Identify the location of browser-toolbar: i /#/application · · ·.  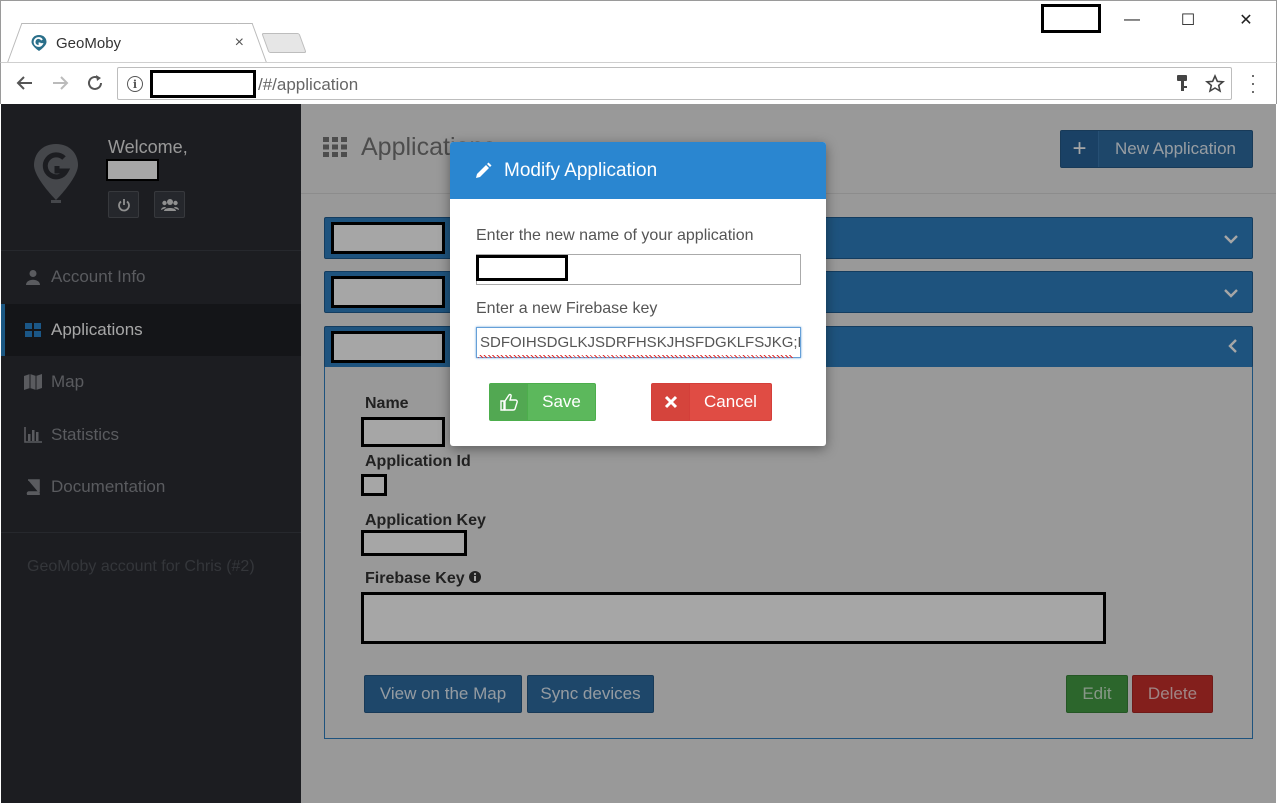
(638, 83).